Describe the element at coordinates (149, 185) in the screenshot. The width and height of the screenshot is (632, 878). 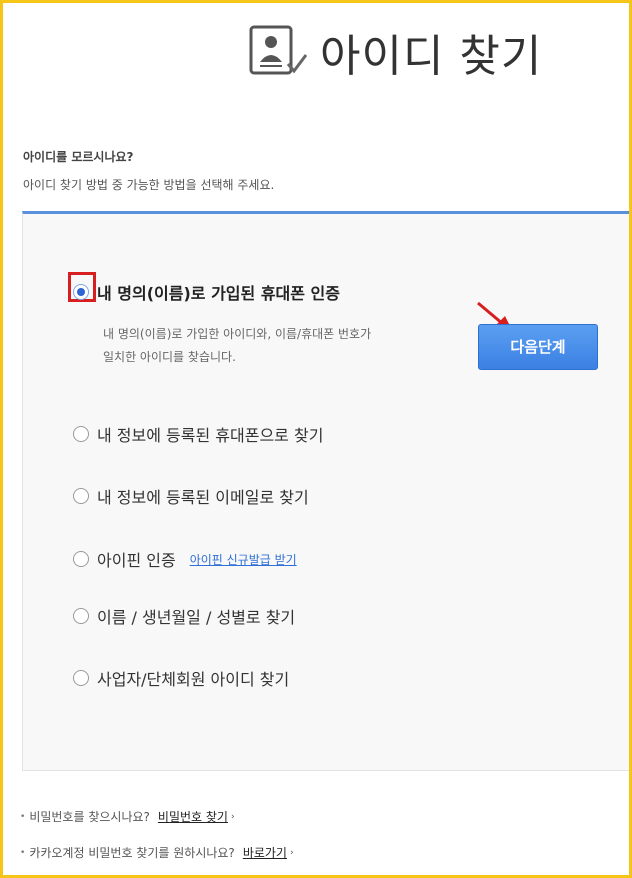
I see `intro-description: 아이디 찾기 방법 중 가능한 방법을 선택해 주세요.` at that location.